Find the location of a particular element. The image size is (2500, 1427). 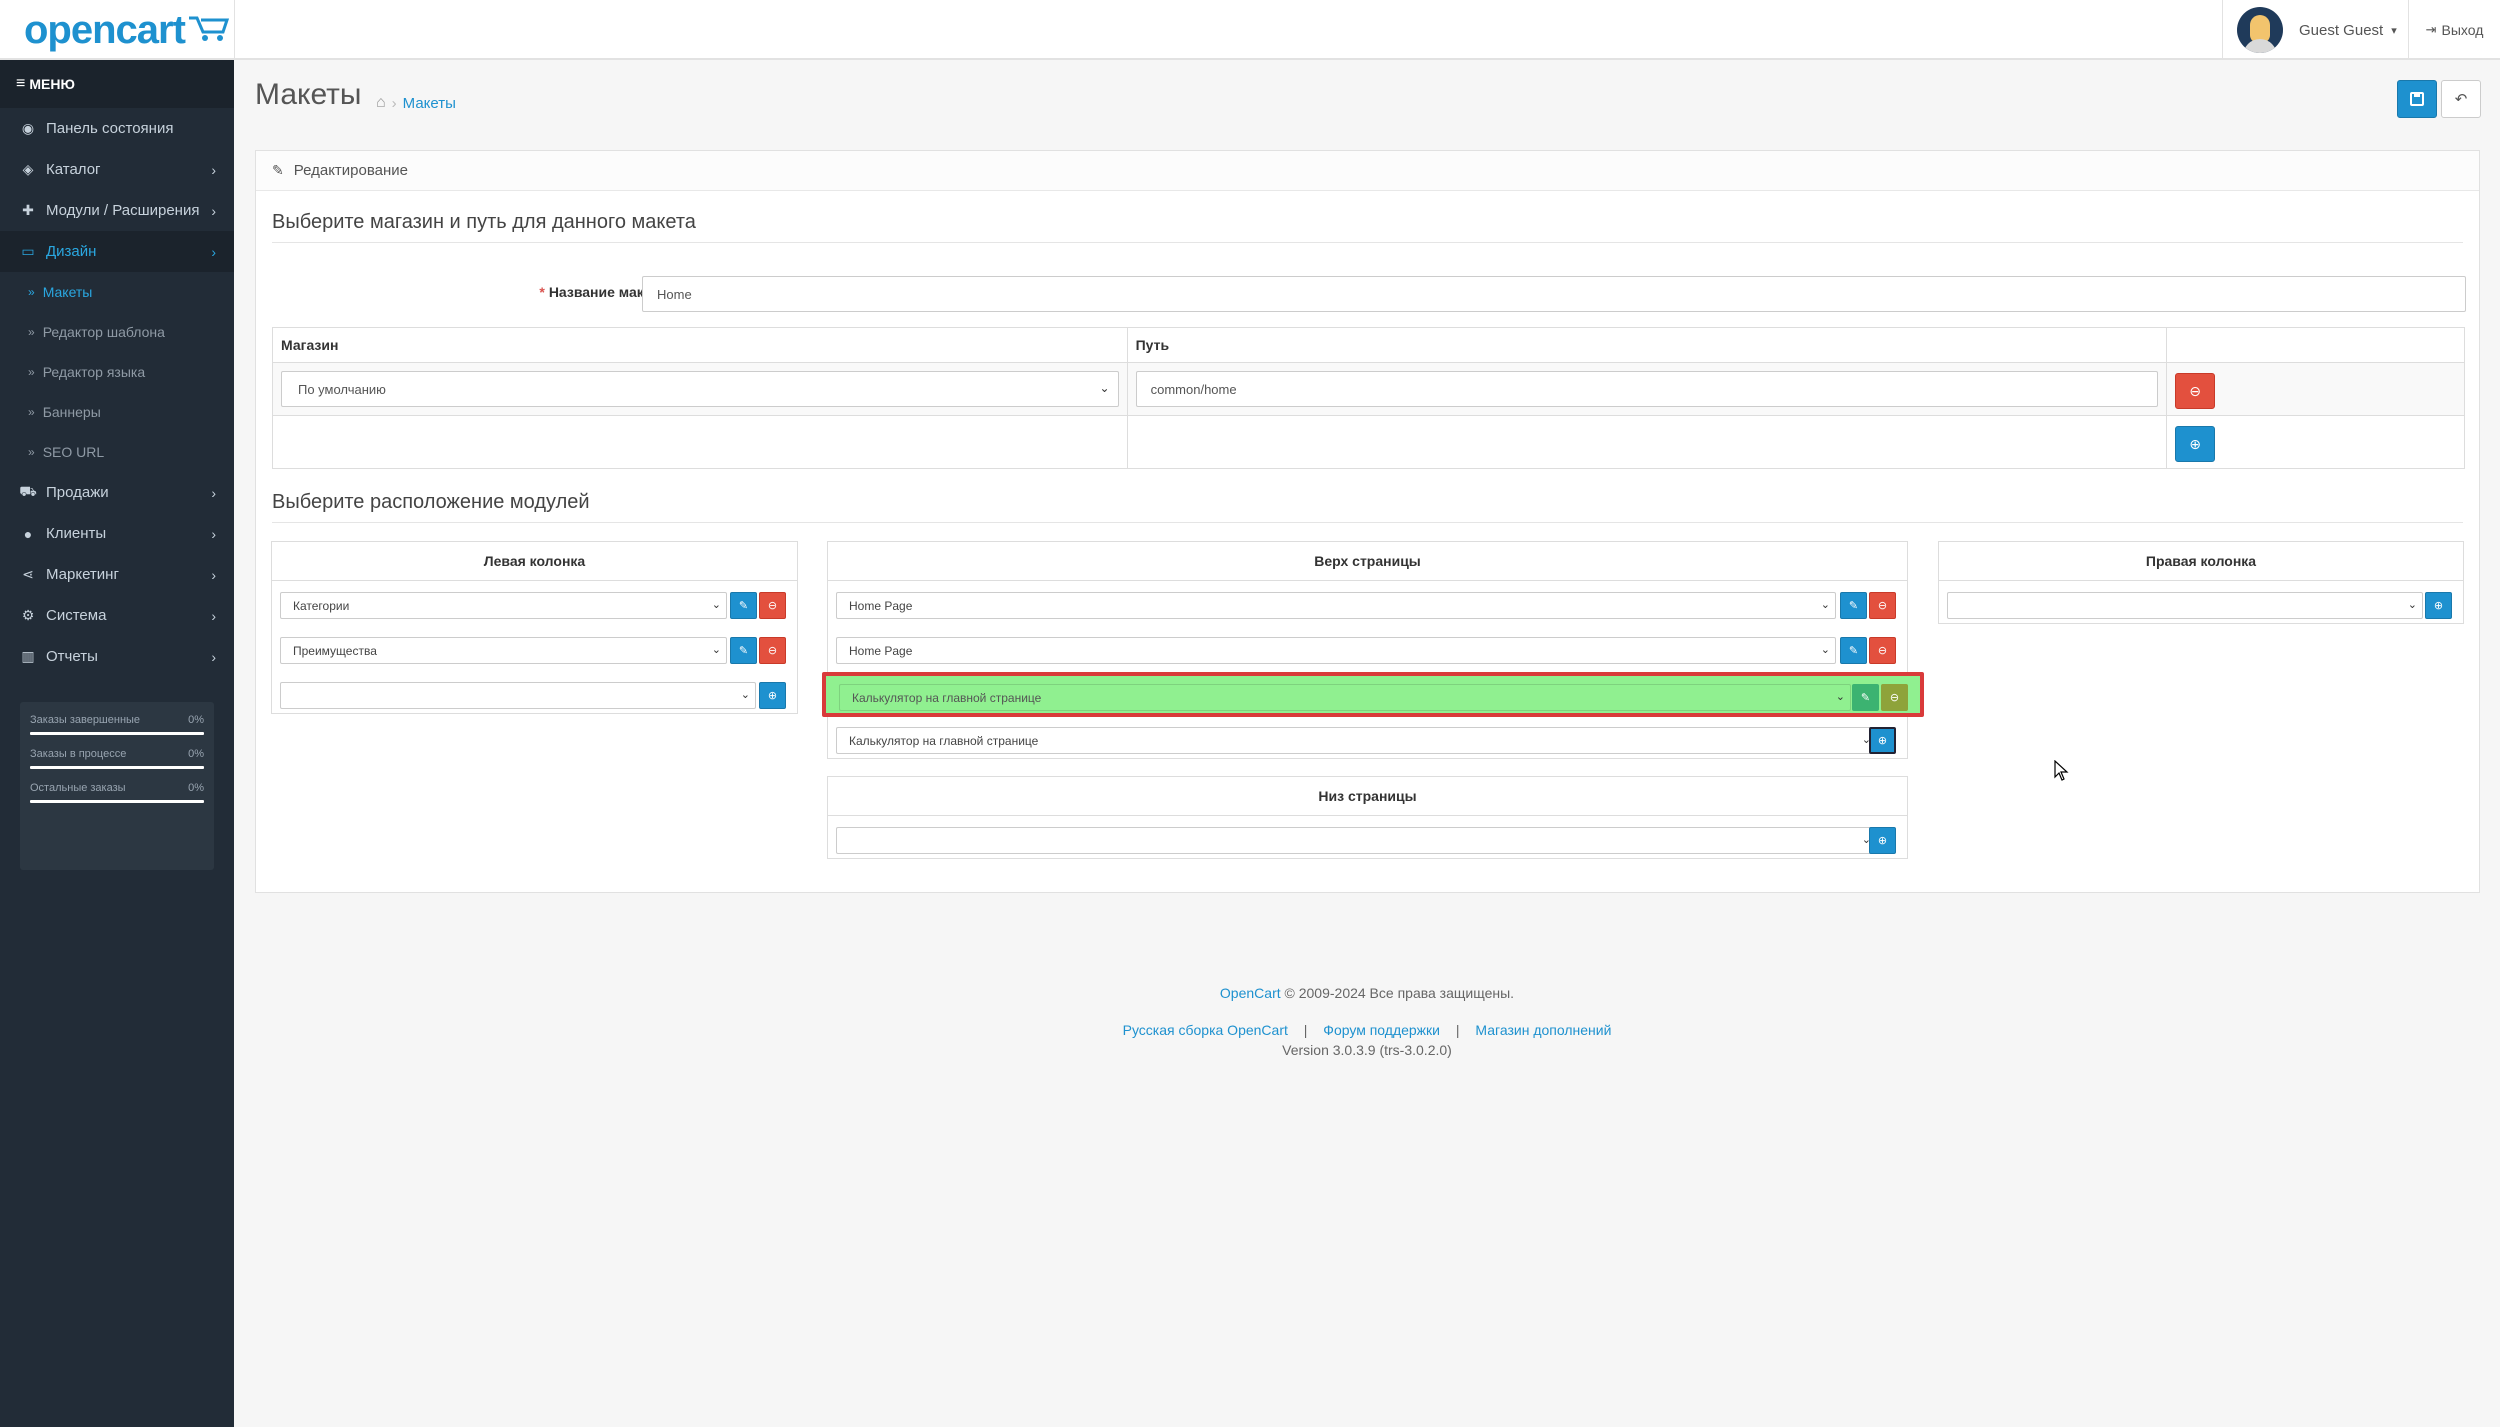

module-row: ⌄ ⊕ is located at coordinates (1367, 839).